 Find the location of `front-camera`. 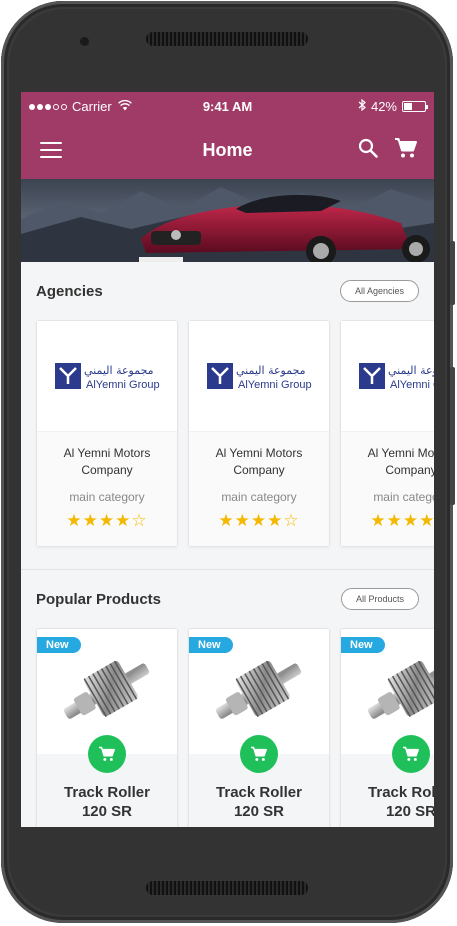

front-camera is located at coordinates (84, 41).